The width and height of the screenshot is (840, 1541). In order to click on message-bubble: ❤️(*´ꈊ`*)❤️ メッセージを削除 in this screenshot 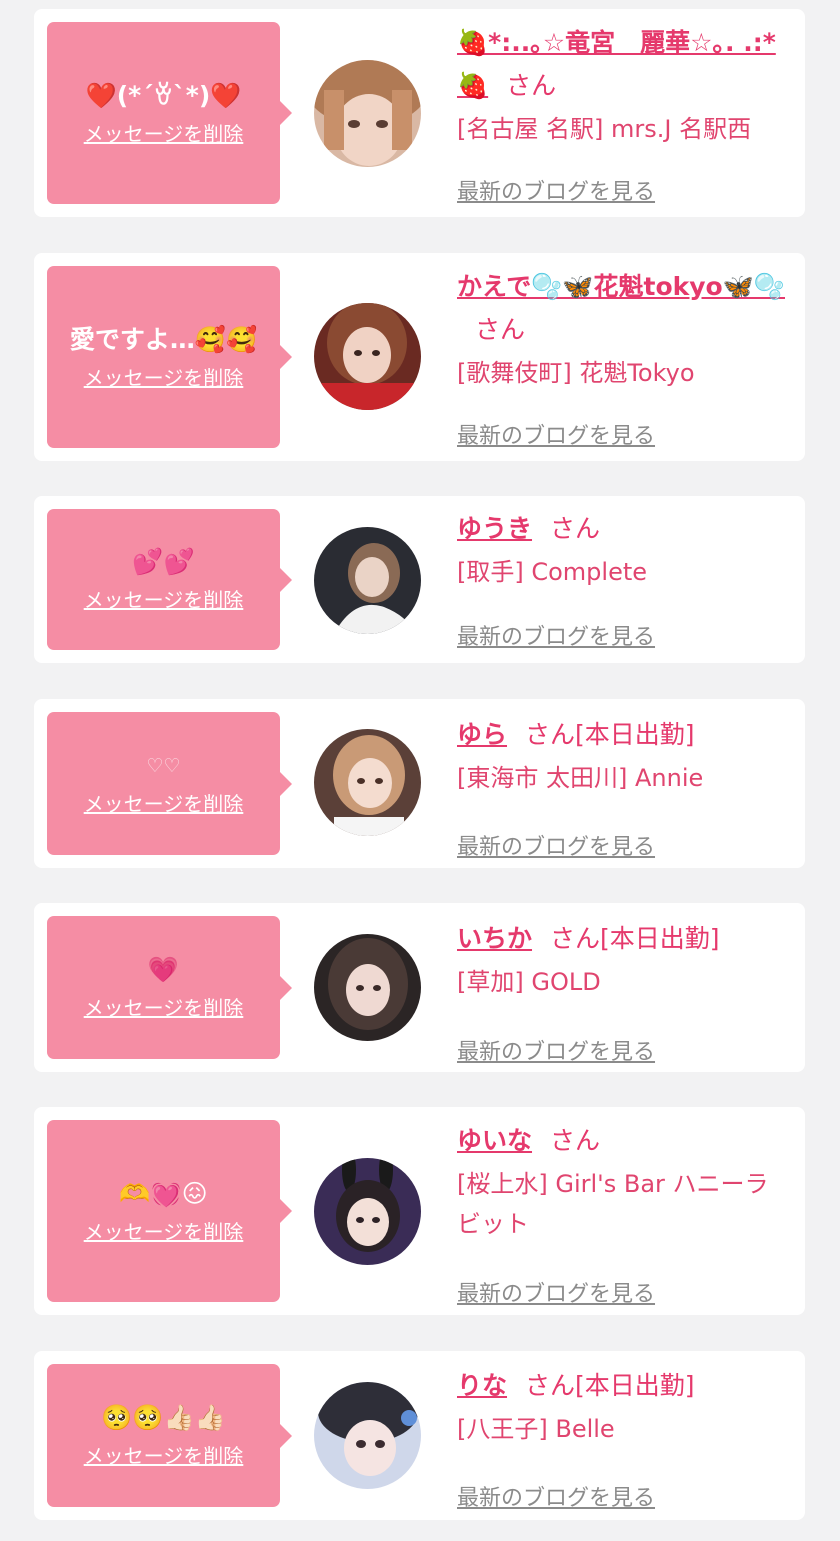, I will do `click(169, 113)`.